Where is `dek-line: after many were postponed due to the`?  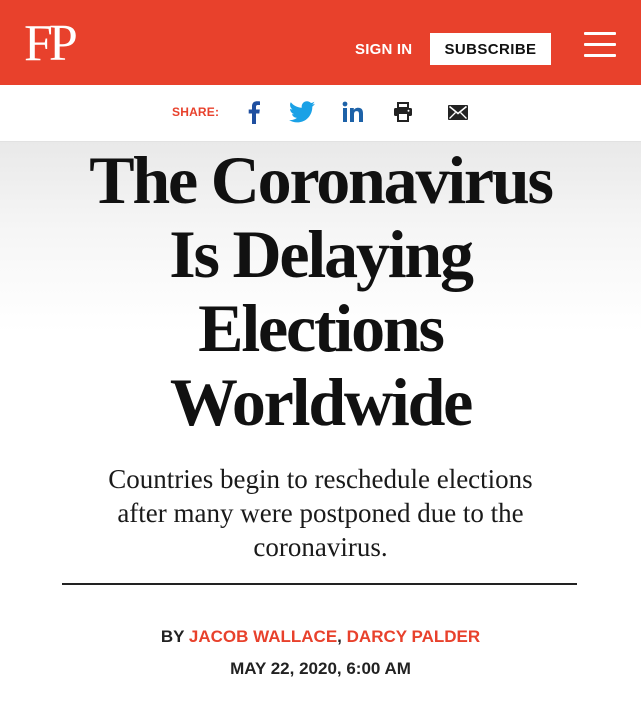
dek-line: after many were postponed due to the is located at coordinates (320, 513).